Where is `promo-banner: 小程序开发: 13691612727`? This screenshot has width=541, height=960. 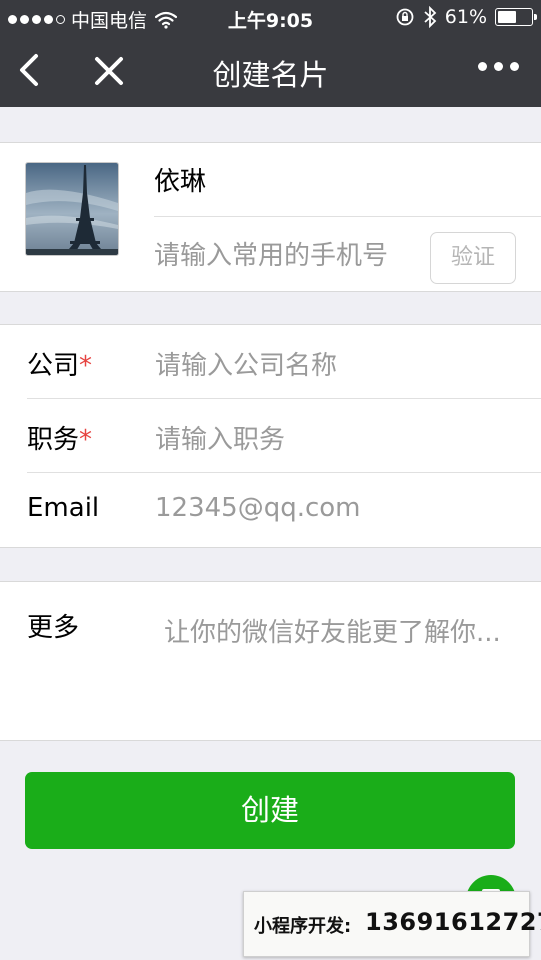
promo-banner: 小程序开发: 13691612727 is located at coordinates (392, 924).